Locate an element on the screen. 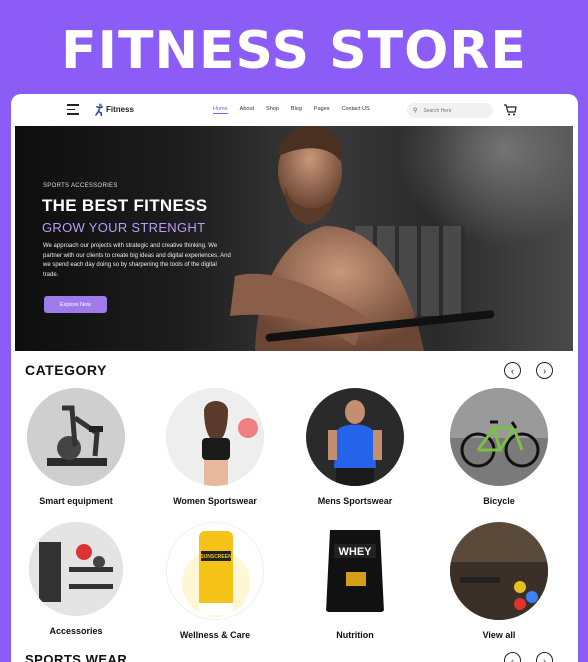 The width and height of the screenshot is (588, 662). nav-link-home: Home is located at coordinates (220, 110).